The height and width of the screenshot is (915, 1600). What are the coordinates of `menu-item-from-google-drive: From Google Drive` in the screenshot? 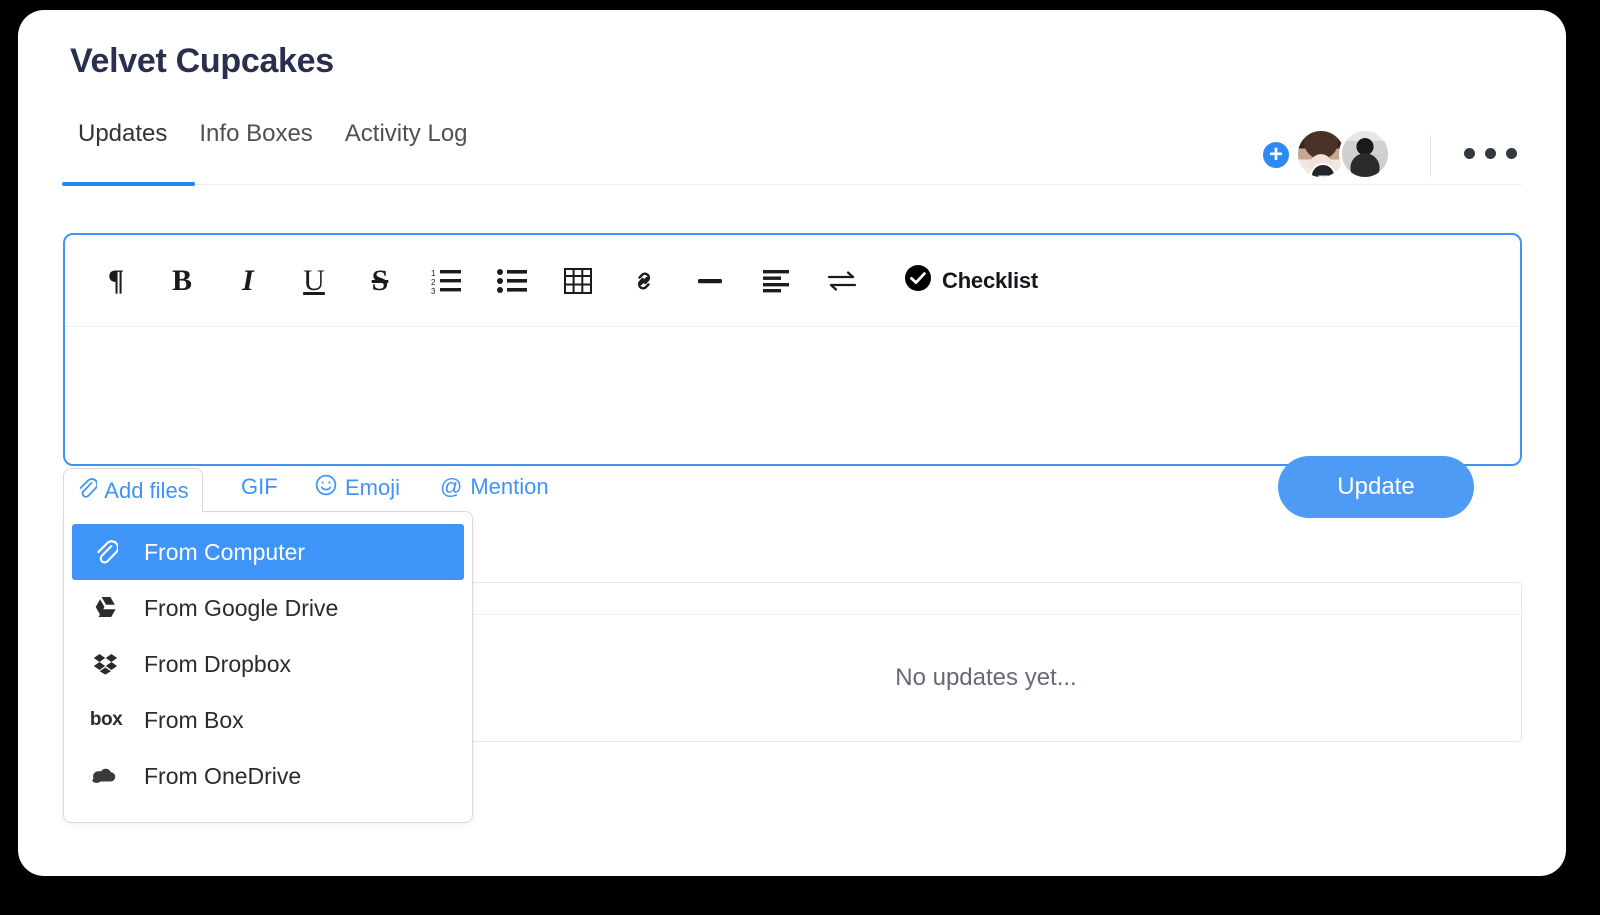 It's located at (268, 608).